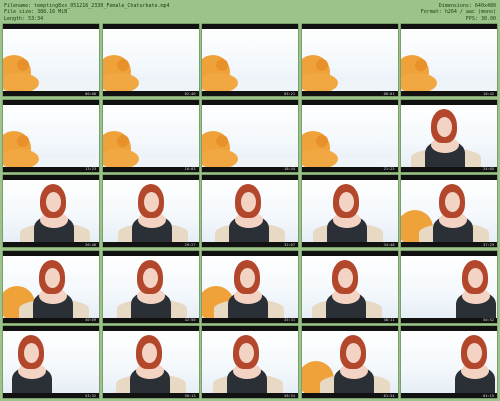 This screenshot has width=500, height=401. I want to click on video-thumbnail: 53:32, so click(51, 362).